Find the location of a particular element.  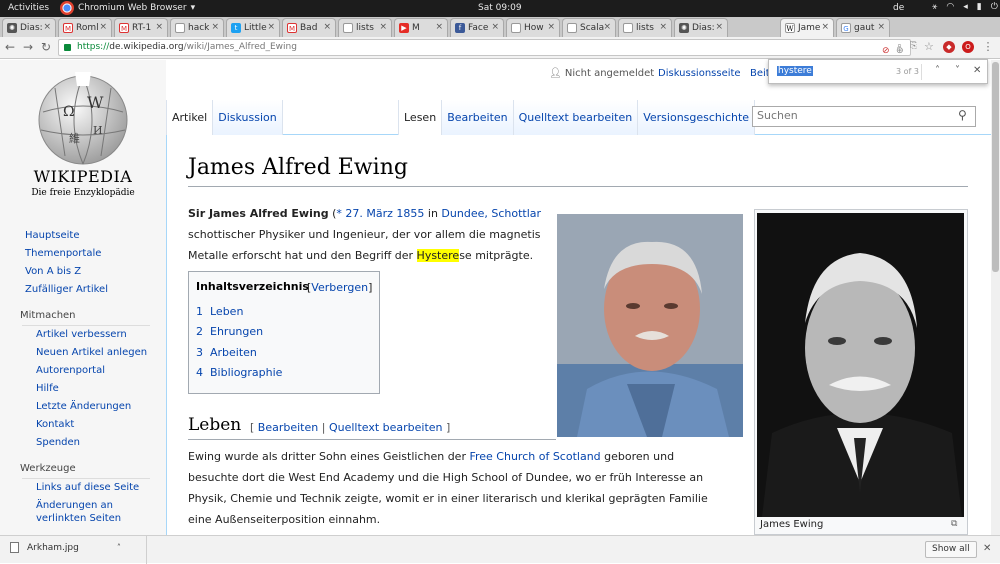

nav-link: Links auf diese Seite is located at coordinates (87, 487).